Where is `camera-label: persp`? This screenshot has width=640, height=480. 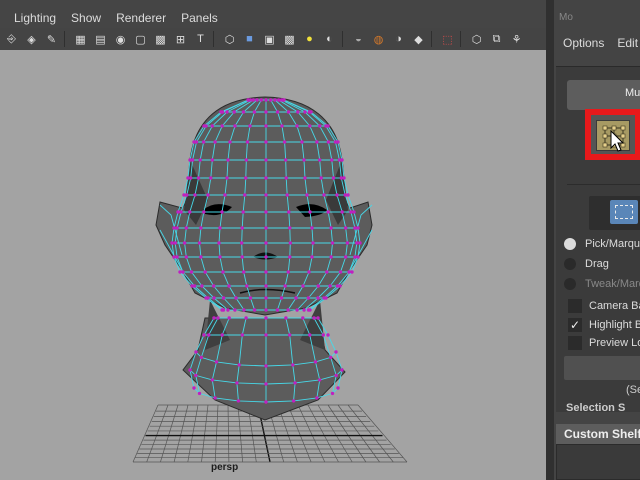
camera-label: persp is located at coordinates (225, 467).